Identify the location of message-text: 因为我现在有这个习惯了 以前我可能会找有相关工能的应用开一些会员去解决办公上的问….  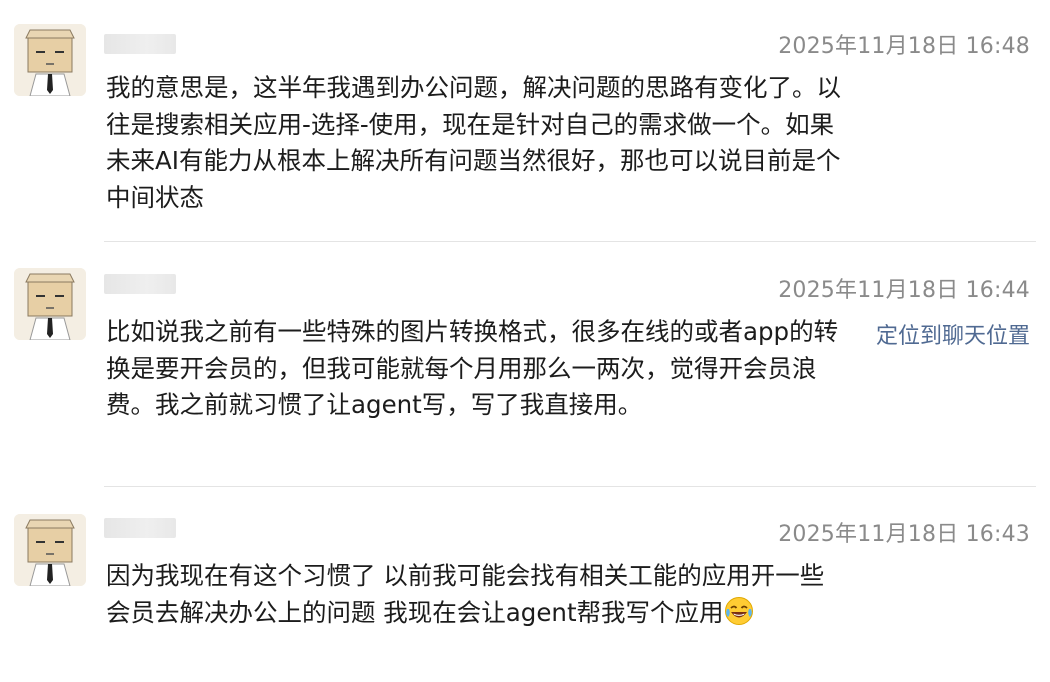
(476, 594).